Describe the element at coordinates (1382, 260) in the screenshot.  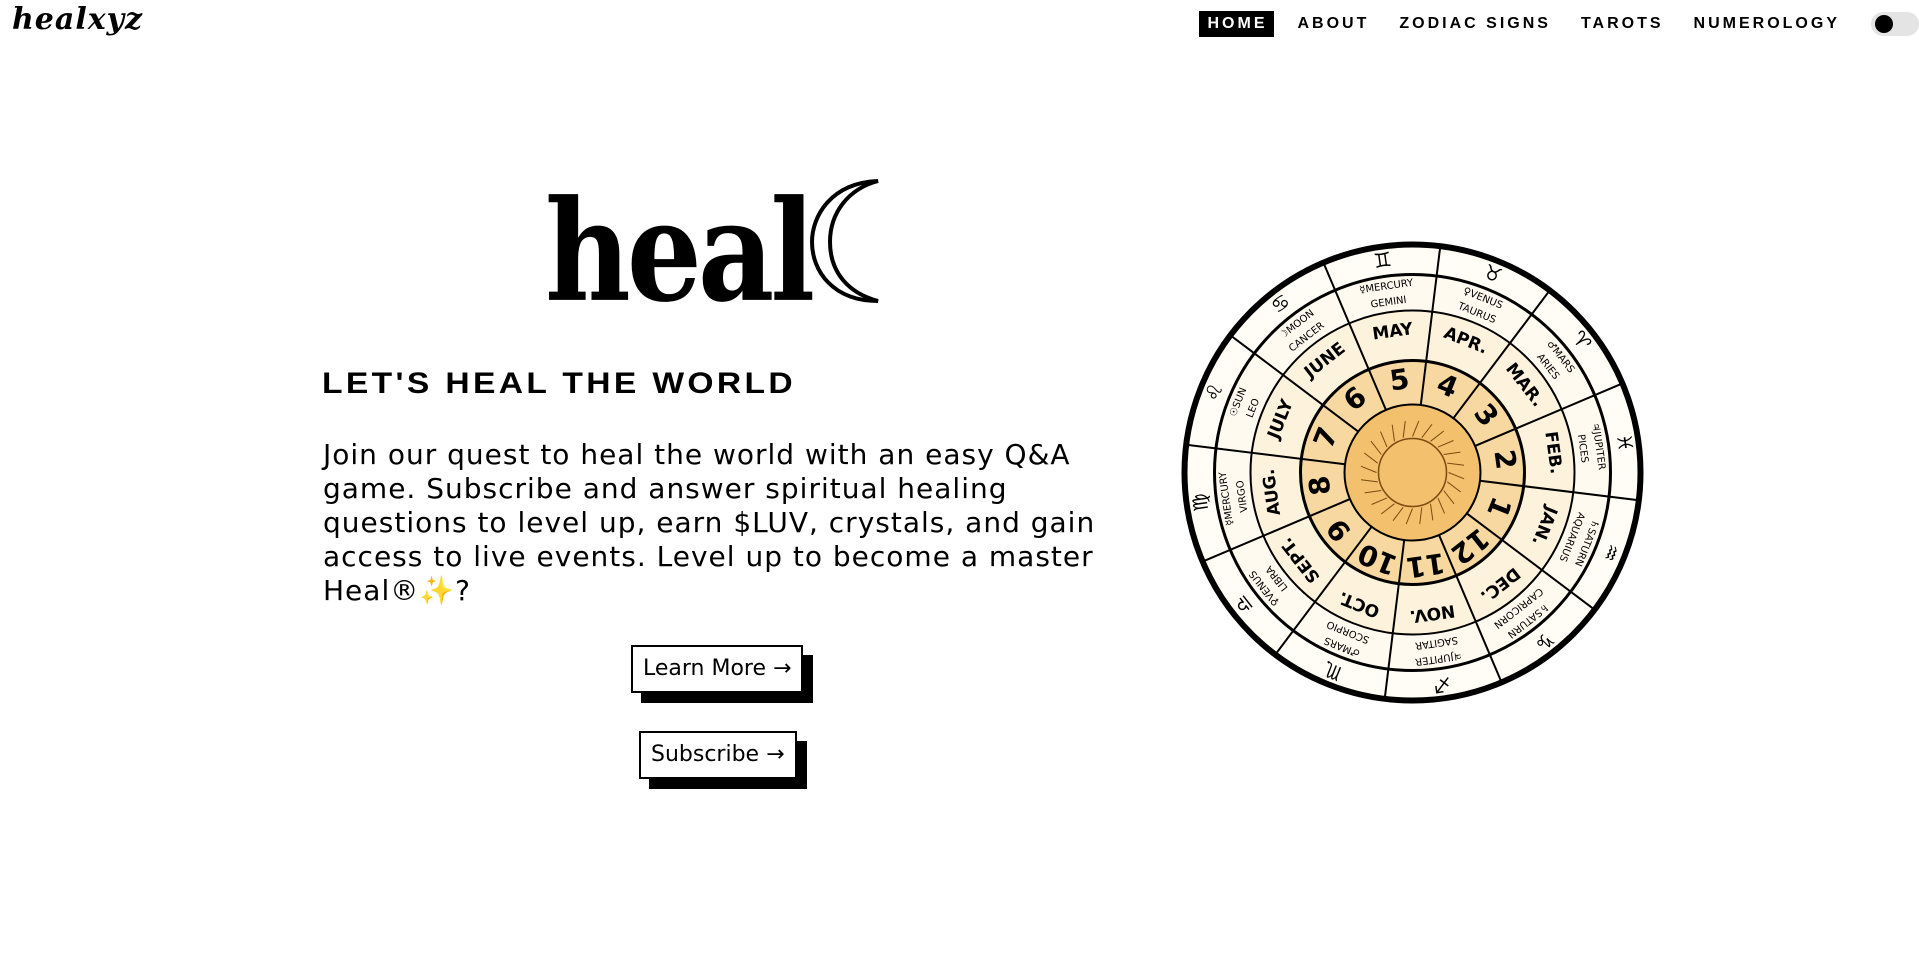
I see `zodiac-symbol: ♊` at that location.